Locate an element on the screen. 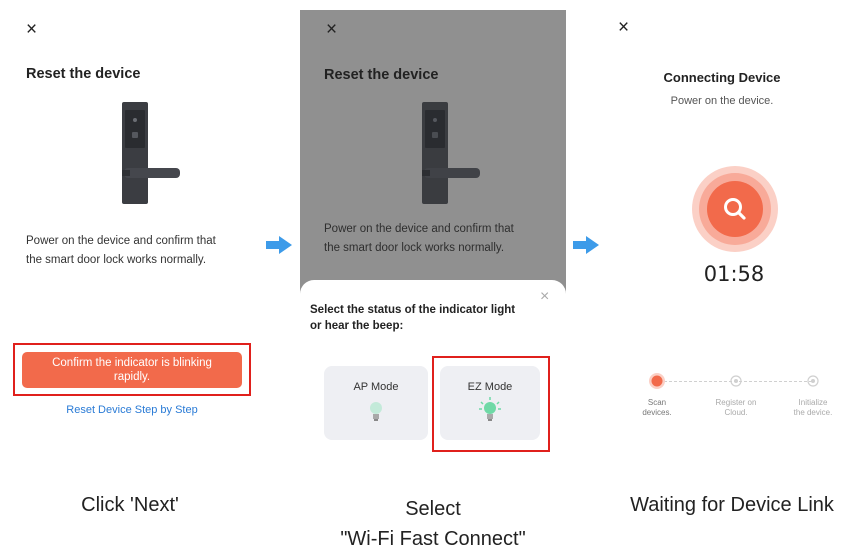 This screenshot has width=867, height=554. caption-click-next: Click 'Next' is located at coordinates (130, 505).